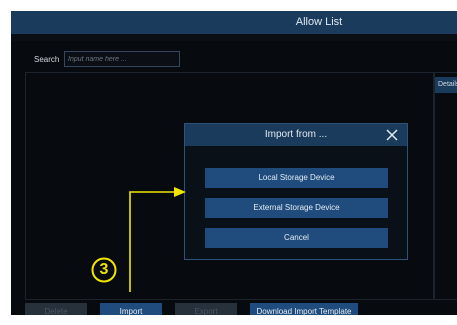 Image resolution: width=457 pixels, height=325 pixels. What do you see at coordinates (296, 238) in the screenshot?
I see `cancel-button: Cancel` at bounding box center [296, 238].